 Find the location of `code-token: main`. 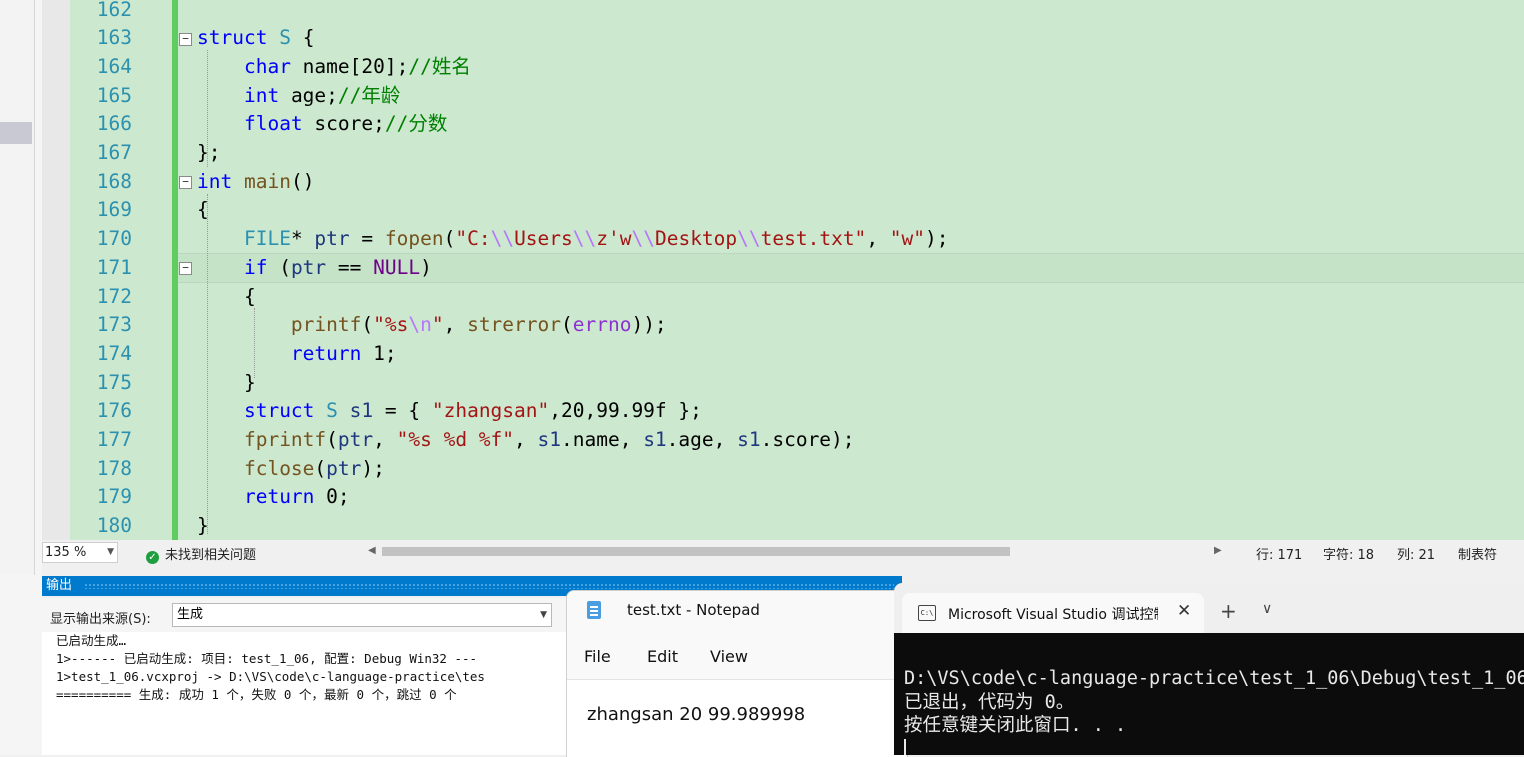

code-token: main is located at coordinates (267, 181).